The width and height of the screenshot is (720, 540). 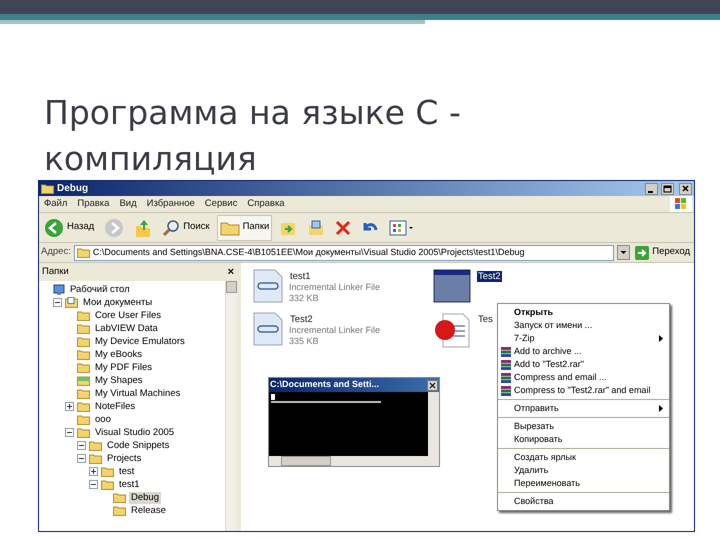 I want to click on folders-icon, so click(x=230, y=228).